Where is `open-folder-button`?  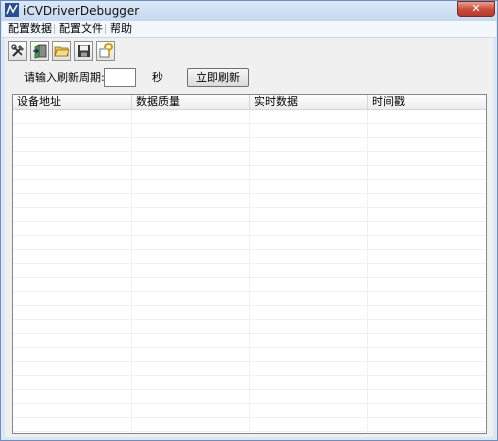 open-folder-button is located at coordinates (61, 51).